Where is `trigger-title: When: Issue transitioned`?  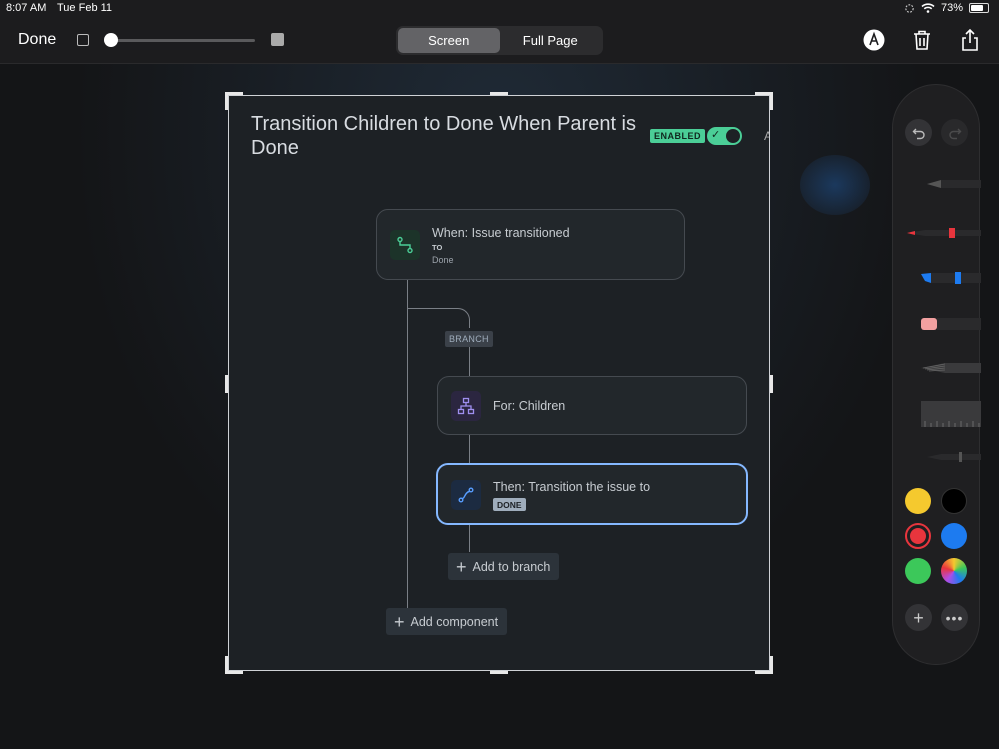 trigger-title: When: Issue transitioned is located at coordinates (501, 233).